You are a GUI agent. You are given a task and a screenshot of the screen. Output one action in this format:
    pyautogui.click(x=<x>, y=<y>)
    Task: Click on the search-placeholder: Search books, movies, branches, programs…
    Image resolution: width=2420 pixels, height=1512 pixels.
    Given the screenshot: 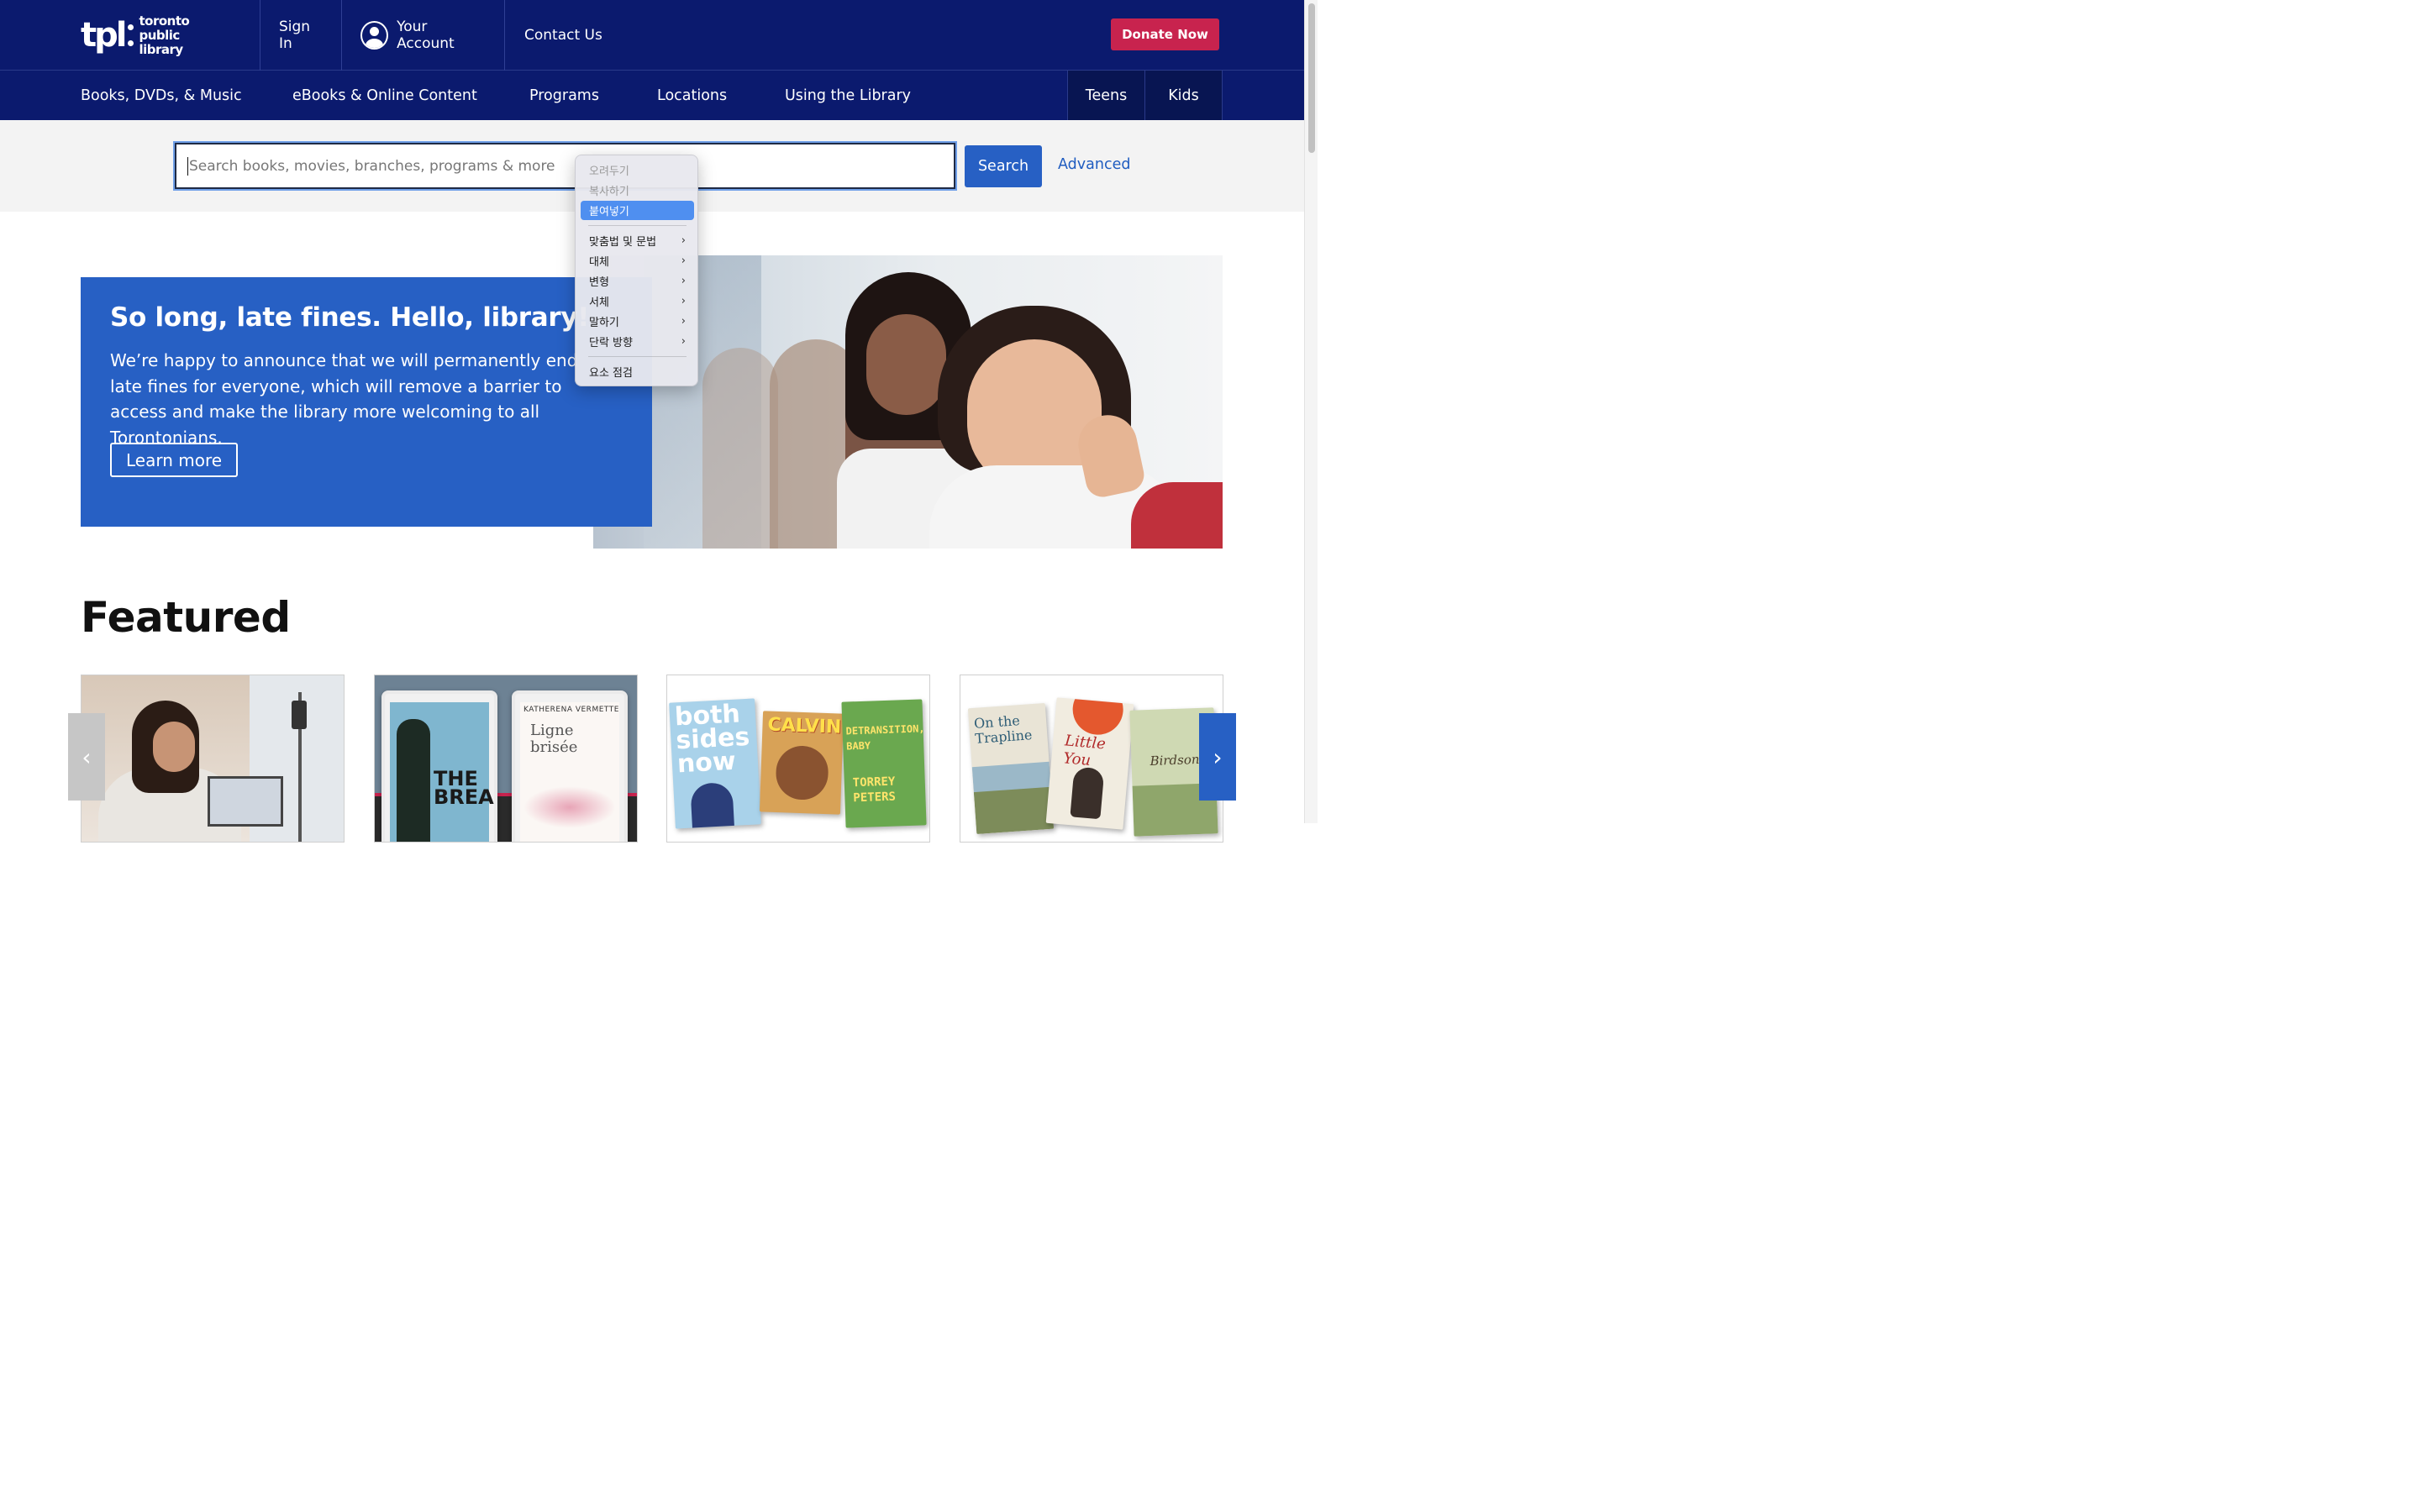 What is the action you would take?
    pyautogui.click(x=372, y=166)
    